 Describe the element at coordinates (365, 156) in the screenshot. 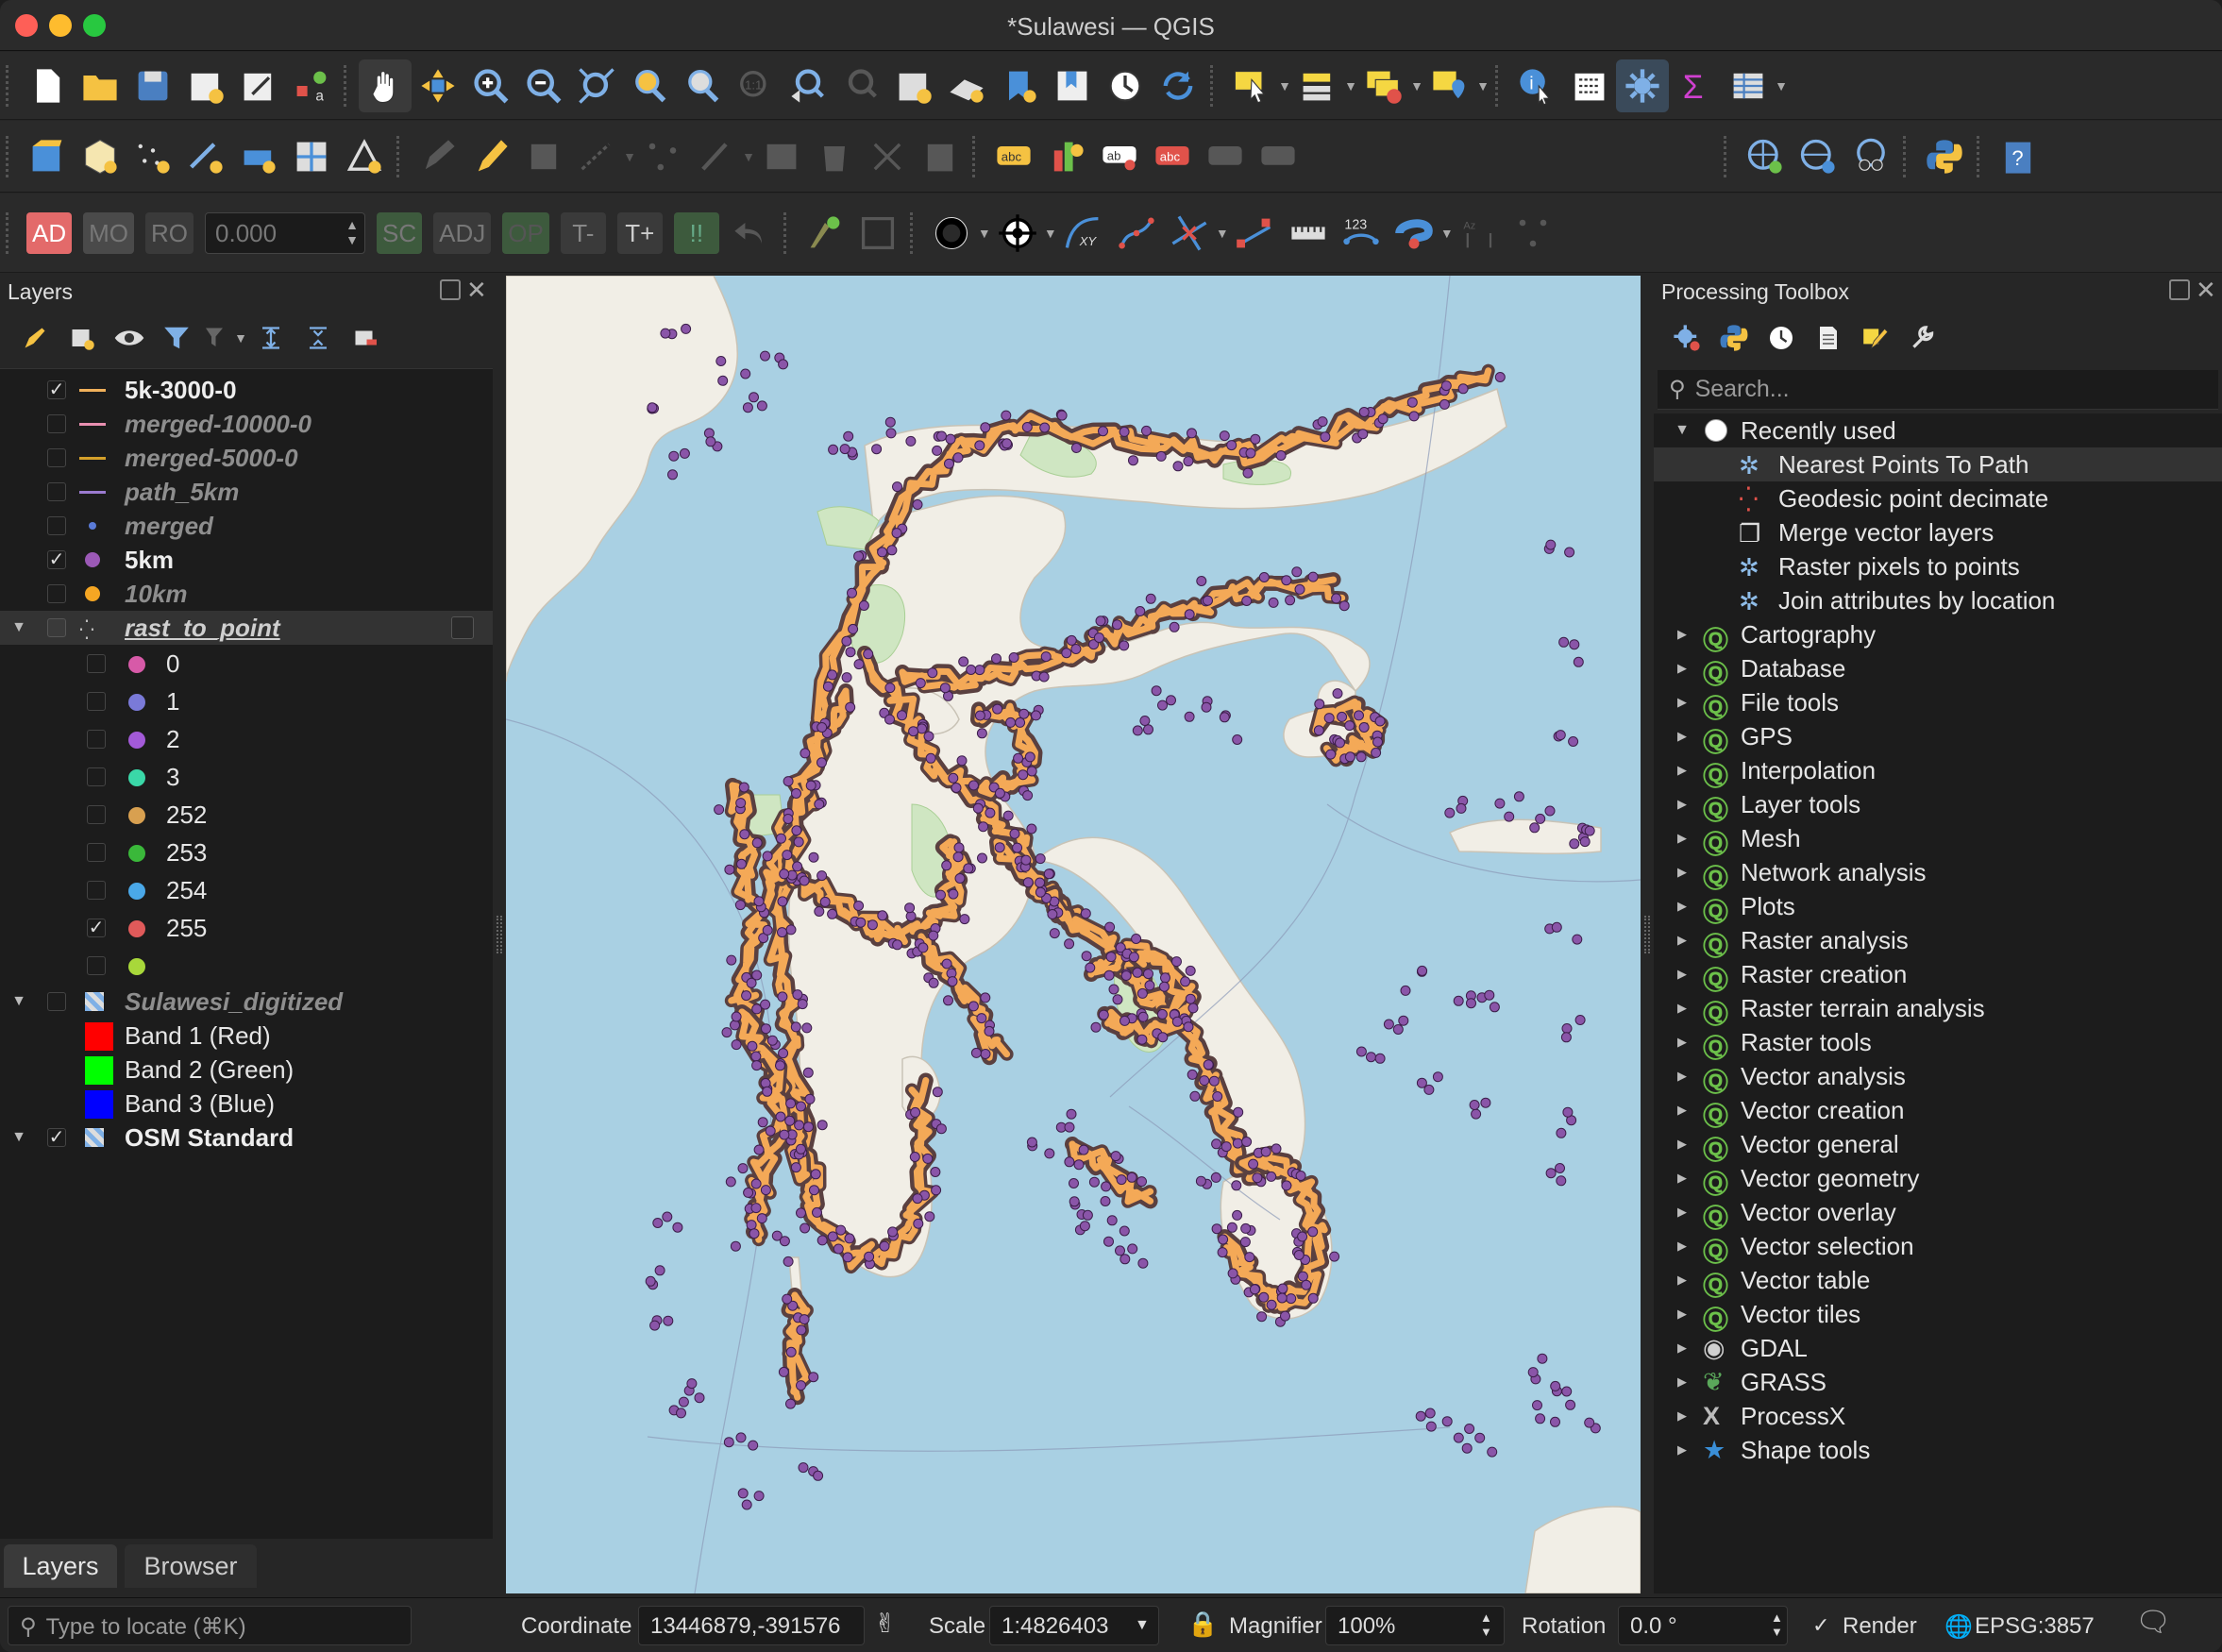

I see `new-mesh-layer-icon` at that location.